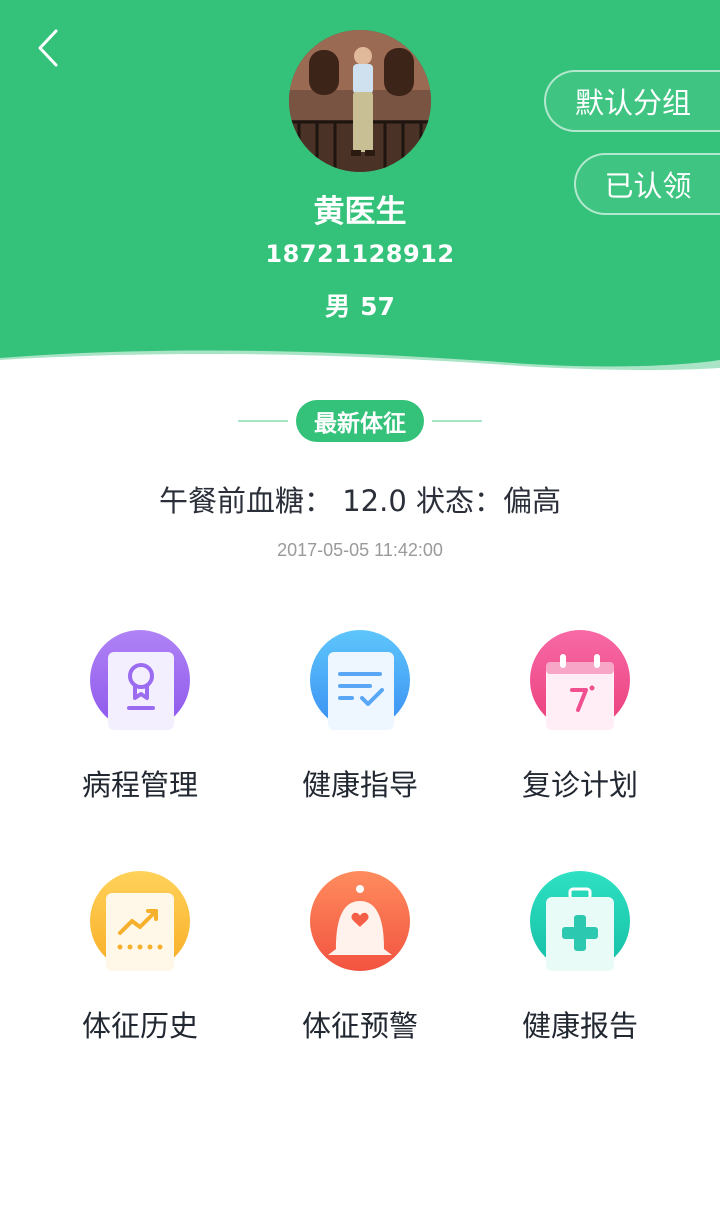  What do you see at coordinates (337, 501) in the screenshot?
I see `vital-spacer` at bounding box center [337, 501].